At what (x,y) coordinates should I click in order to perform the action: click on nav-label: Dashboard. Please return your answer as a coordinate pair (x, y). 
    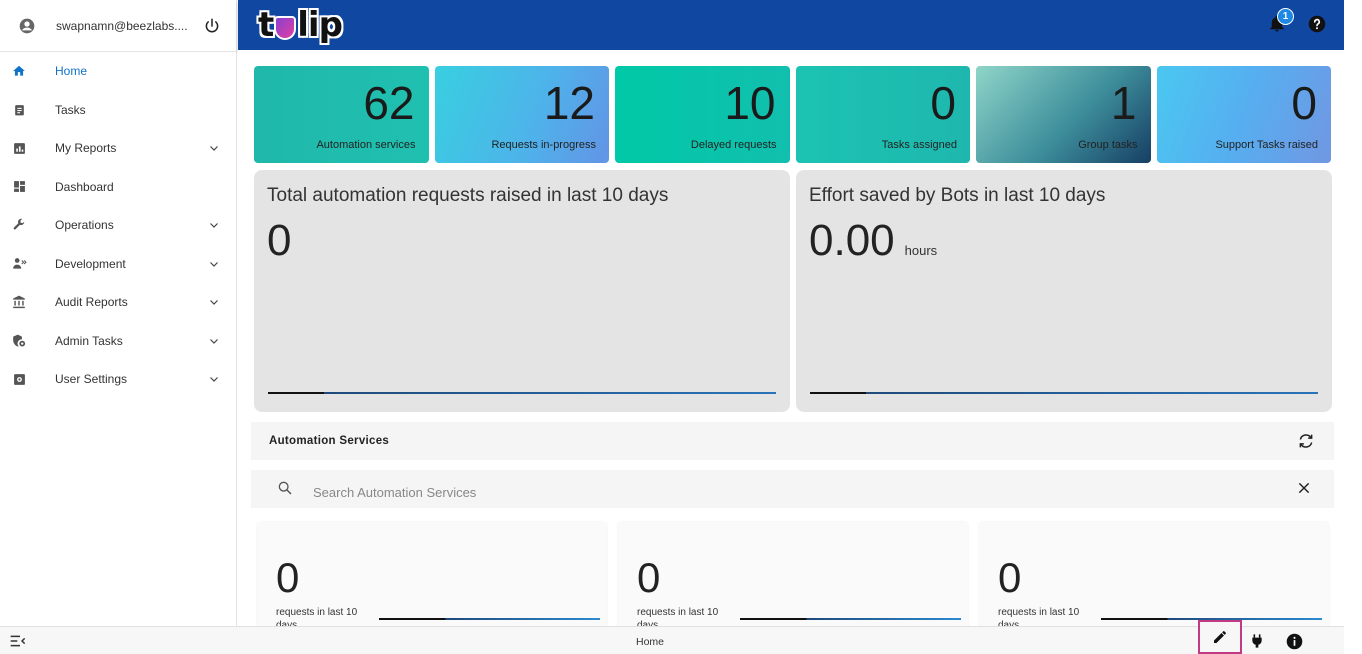
    Looking at the image, I should click on (84, 186).